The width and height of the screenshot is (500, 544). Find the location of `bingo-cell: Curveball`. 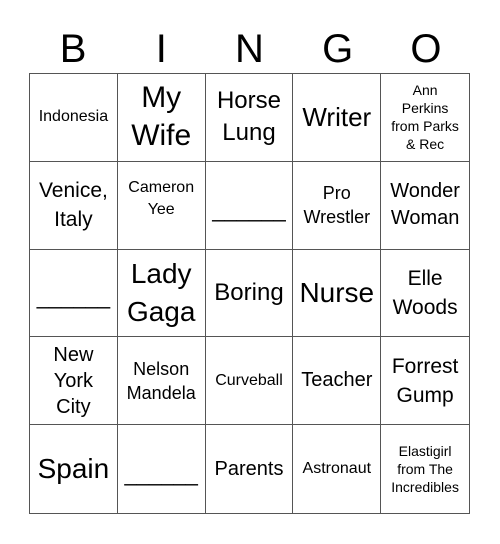

bingo-cell: Curveball is located at coordinates (249, 381).